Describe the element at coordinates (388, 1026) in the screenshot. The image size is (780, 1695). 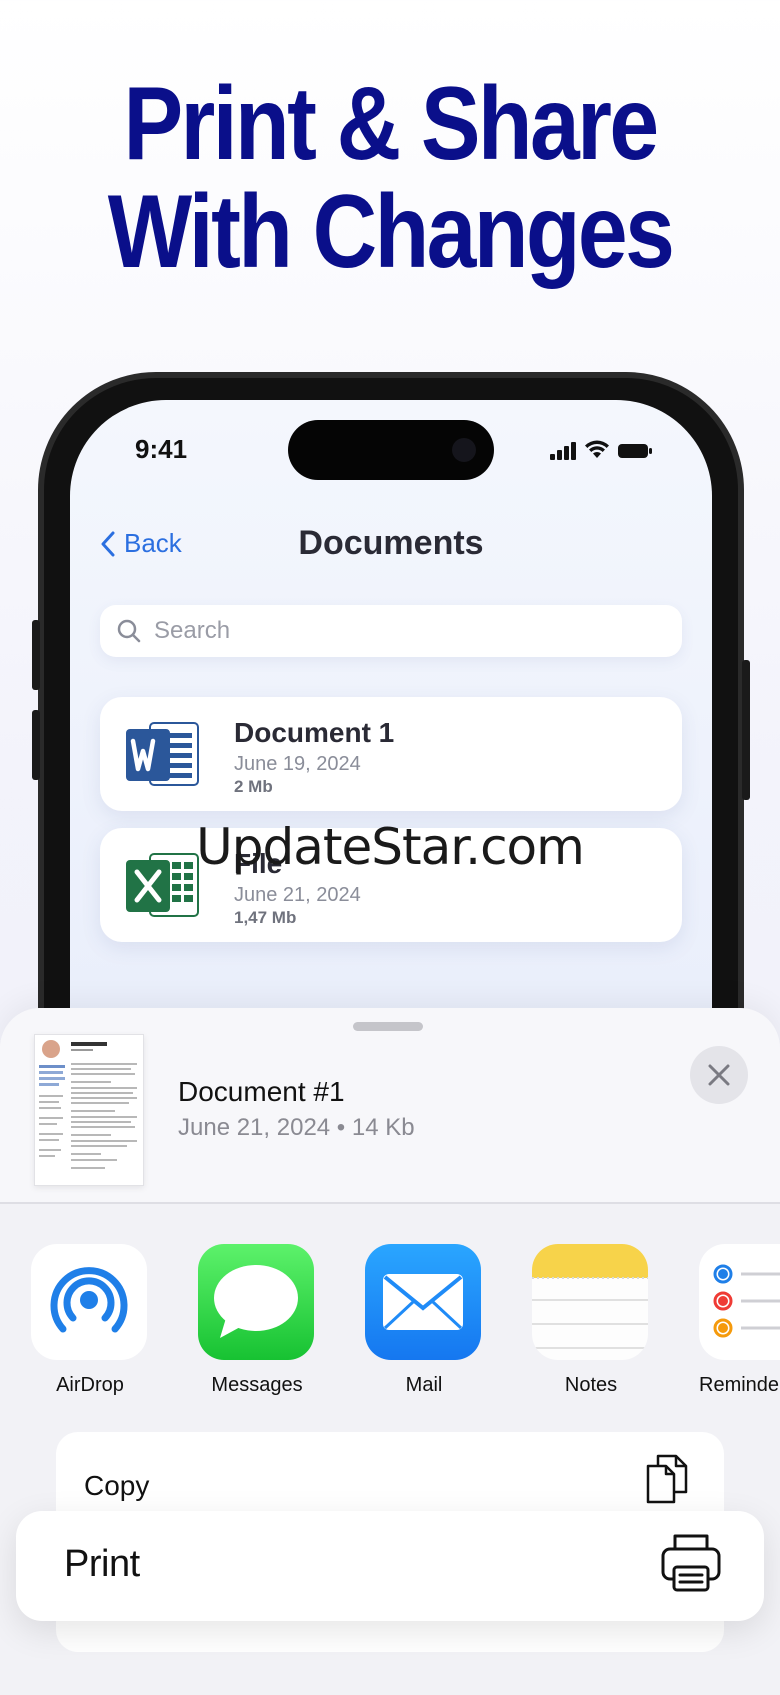
I see `sheet-grabber` at that location.